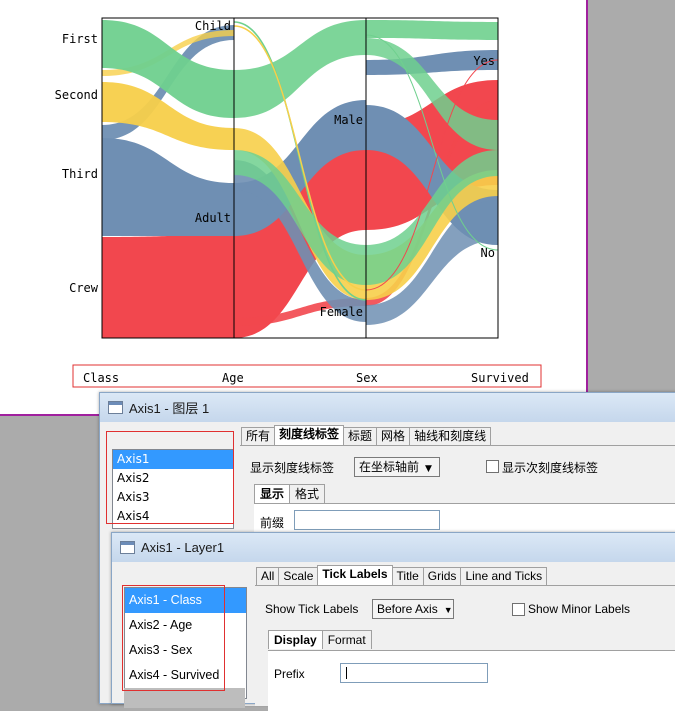 The width and height of the screenshot is (675, 711). I want to click on tab-scale: Scale, so click(298, 576).